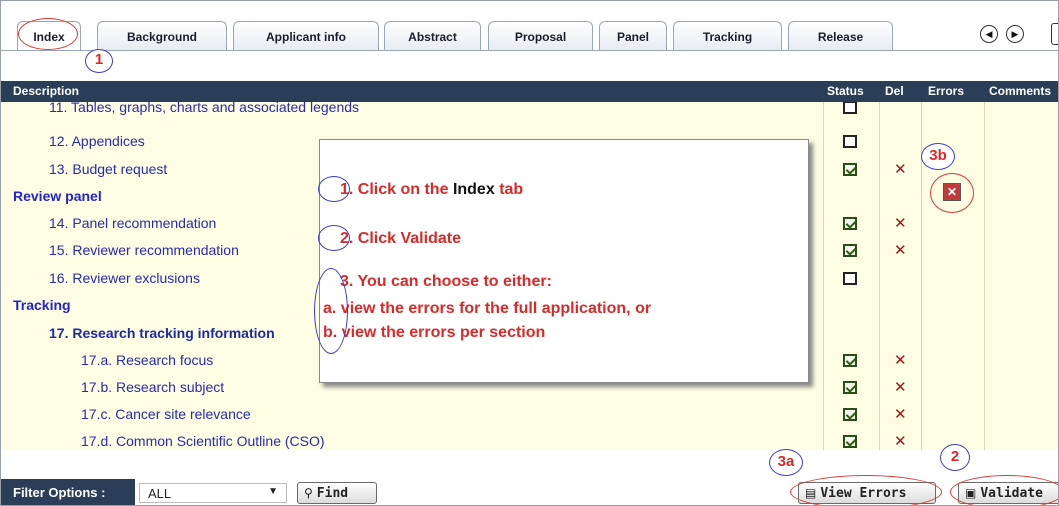 The height and width of the screenshot is (506, 1059). What do you see at coordinates (938, 156) in the screenshot?
I see `annotation-marker-3b: 3b` at bounding box center [938, 156].